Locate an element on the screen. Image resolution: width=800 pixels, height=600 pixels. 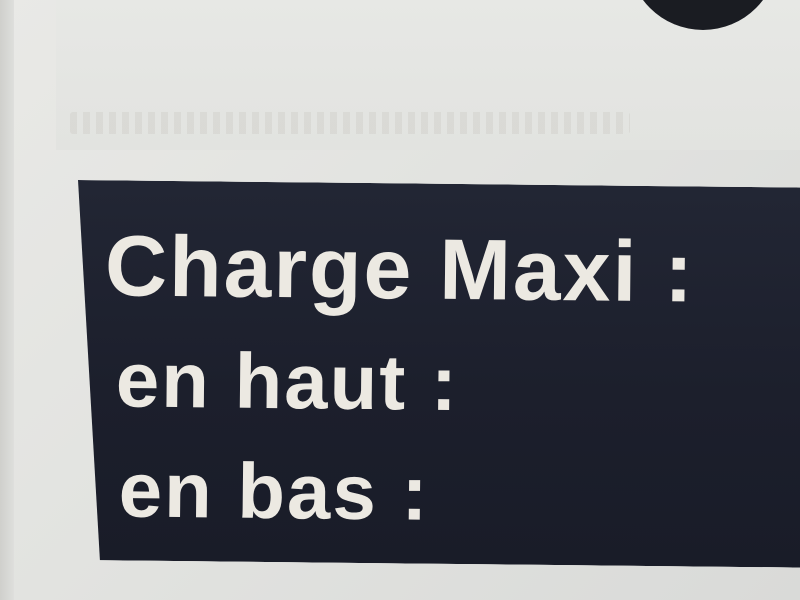
board-edge is located at coordinates (7, 300).